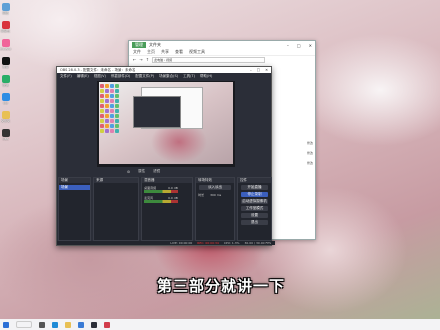 The width and height of the screenshot is (440, 330). Describe the element at coordinates (5, 31) in the screenshot. I see `desktop-icon-label: 网易云` at that location.